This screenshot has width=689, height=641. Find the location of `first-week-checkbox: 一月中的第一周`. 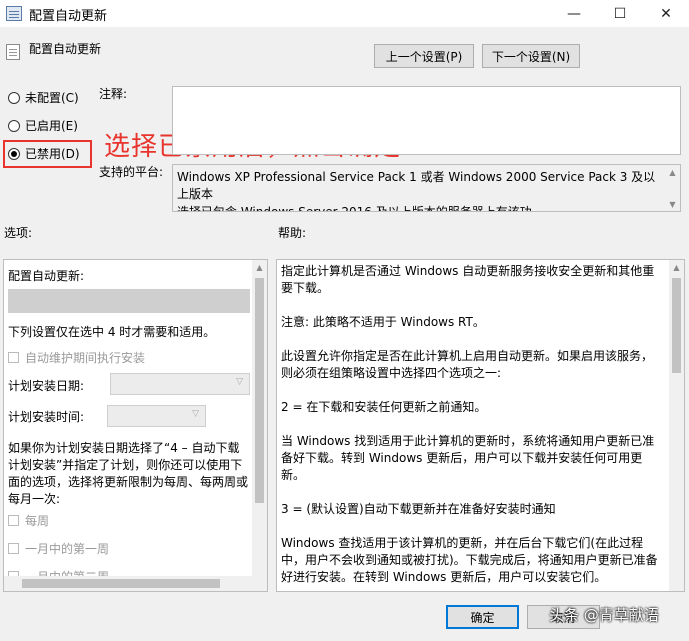

first-week-checkbox: 一月中的第一周 is located at coordinates (58, 548).